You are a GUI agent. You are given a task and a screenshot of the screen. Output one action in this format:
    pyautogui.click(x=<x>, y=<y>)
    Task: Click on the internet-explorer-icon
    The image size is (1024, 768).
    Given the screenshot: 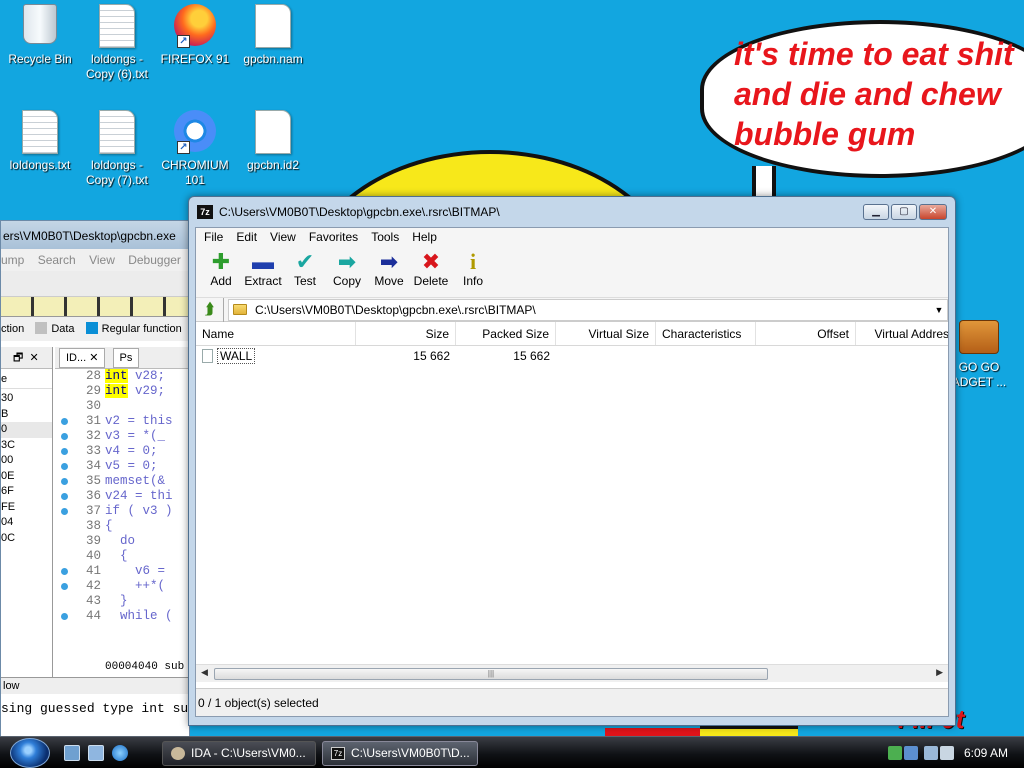 What is the action you would take?
    pyautogui.click(x=120, y=753)
    